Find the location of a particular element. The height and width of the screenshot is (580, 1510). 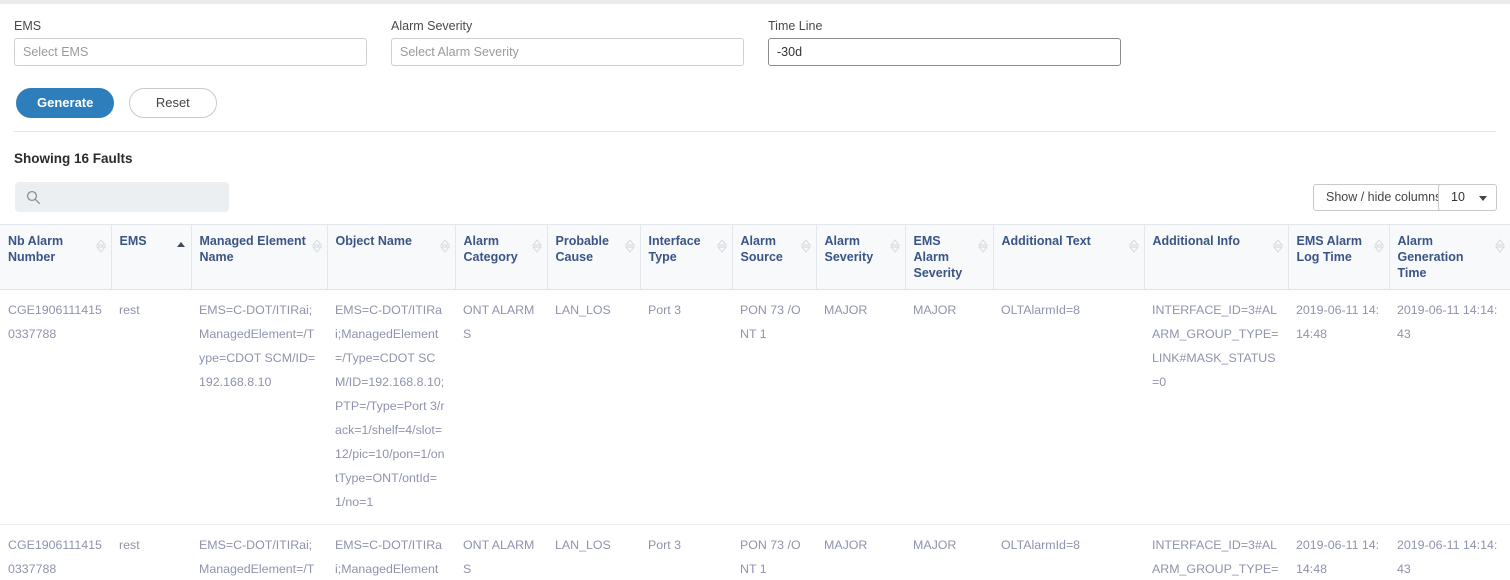

column-header-ems-alarm-log-time: EMS Alarm Log Time is located at coordinates (1339, 257).